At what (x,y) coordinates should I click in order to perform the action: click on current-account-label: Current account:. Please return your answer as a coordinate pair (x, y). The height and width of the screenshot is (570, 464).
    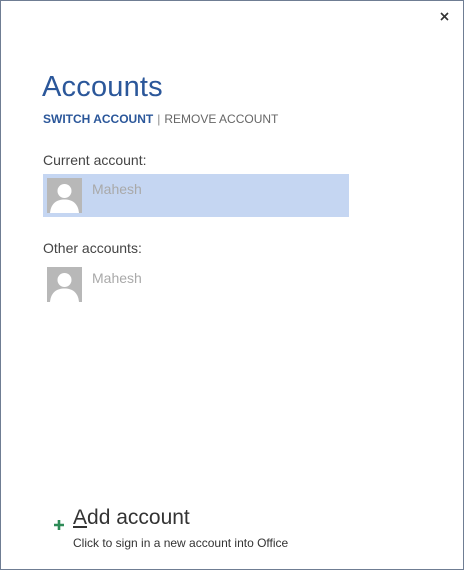
    Looking at the image, I should click on (95, 160).